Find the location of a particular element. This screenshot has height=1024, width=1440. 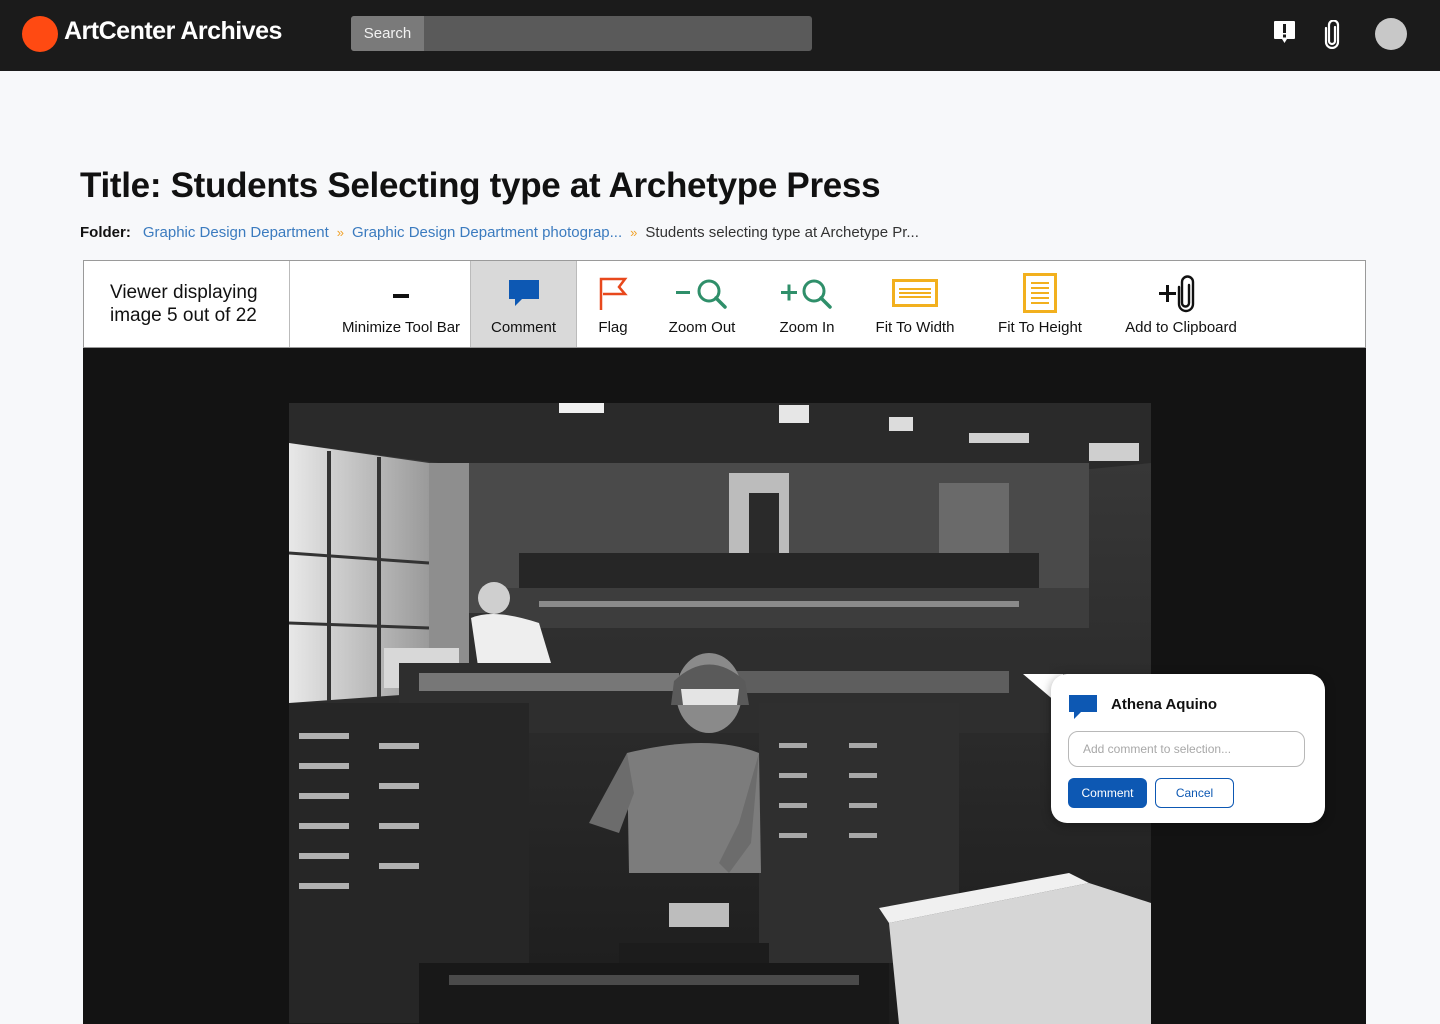

fit-height-label: Fit To Height is located at coordinates (1040, 327).